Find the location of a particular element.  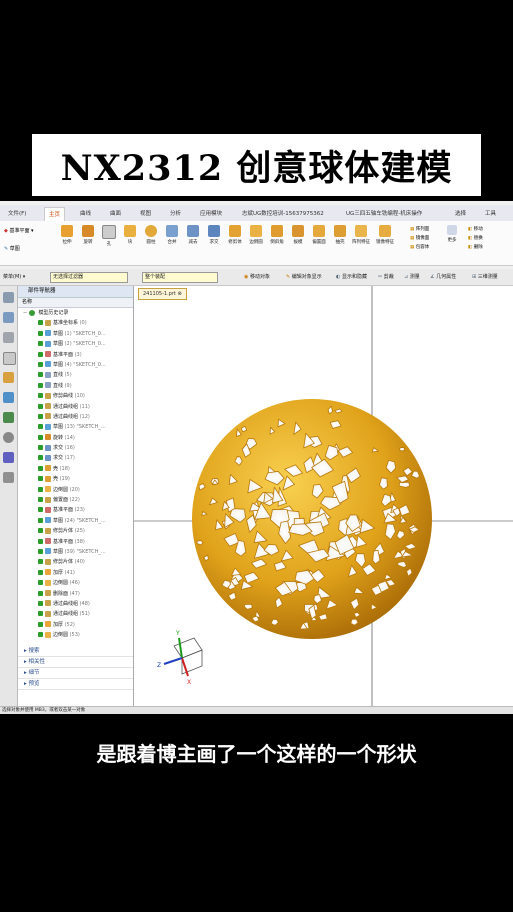

assembly-scope-select: 整个装配 is located at coordinates (180, 277).